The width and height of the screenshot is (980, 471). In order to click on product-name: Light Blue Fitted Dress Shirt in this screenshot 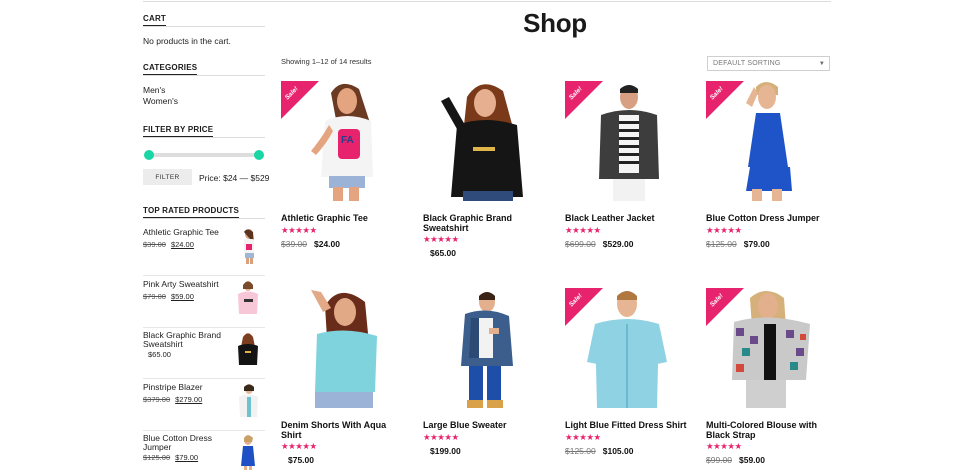, I will do `click(628, 425)`.